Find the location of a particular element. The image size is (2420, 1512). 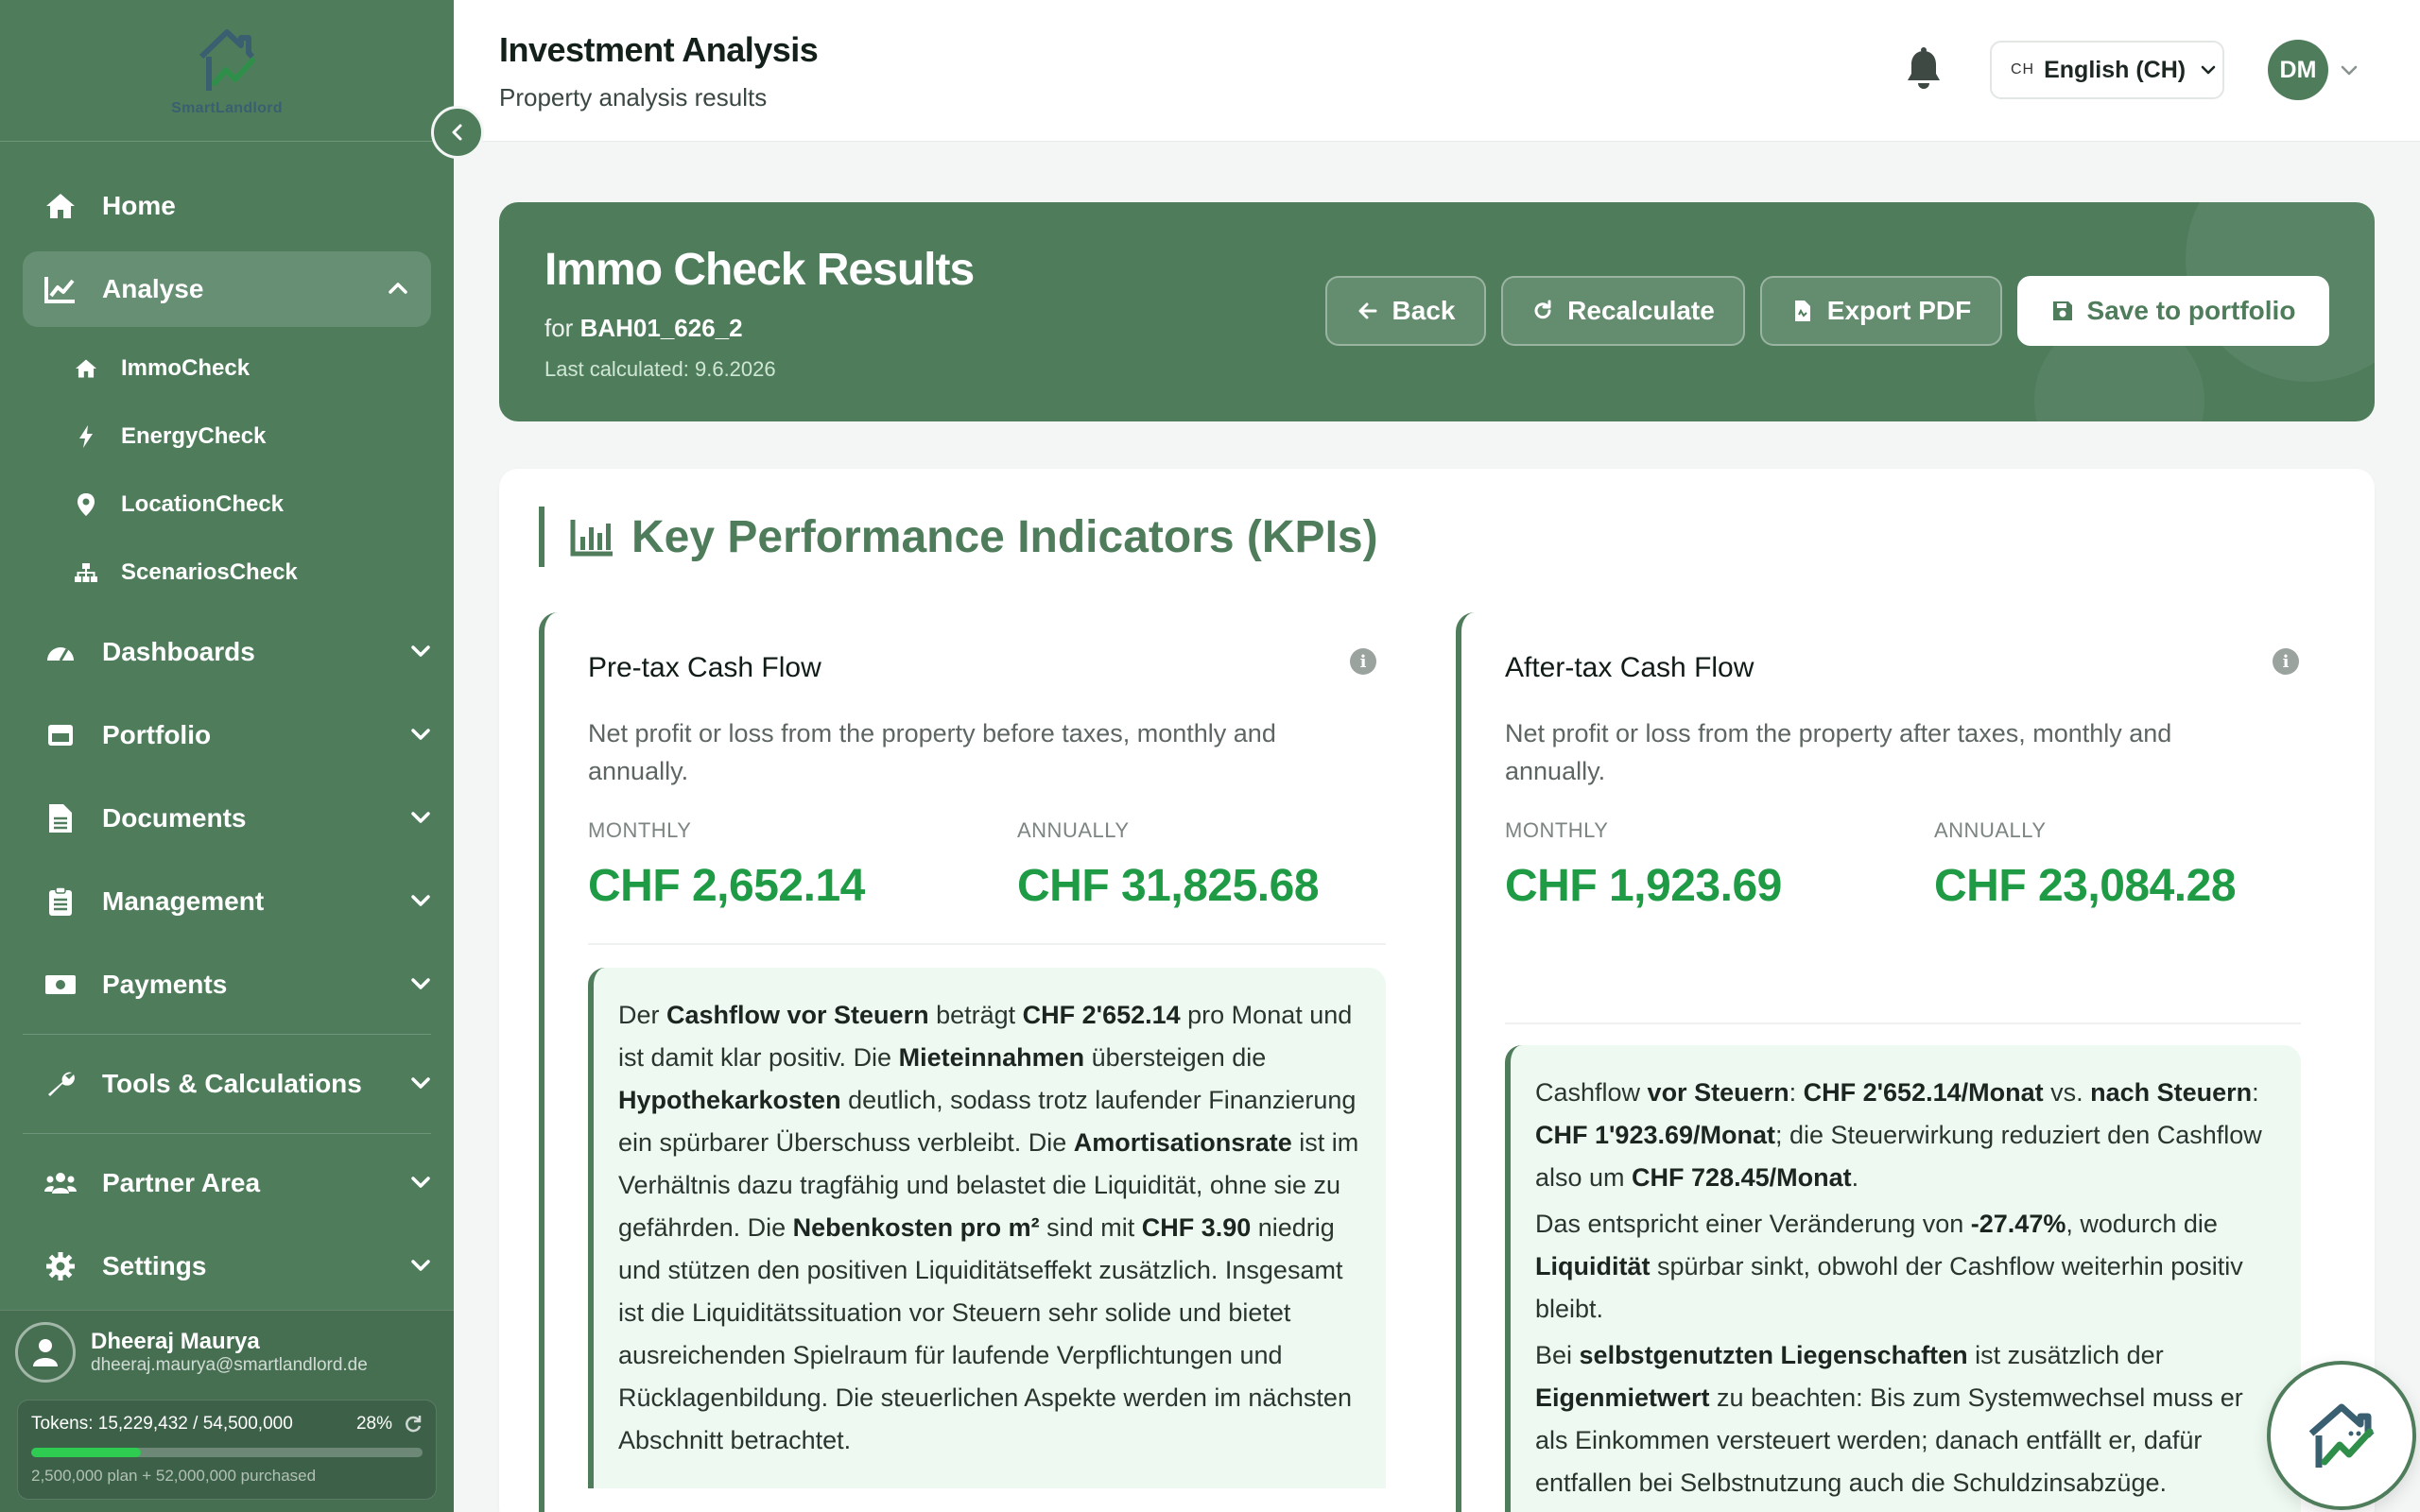

logo-icon is located at coordinates (227, 59).